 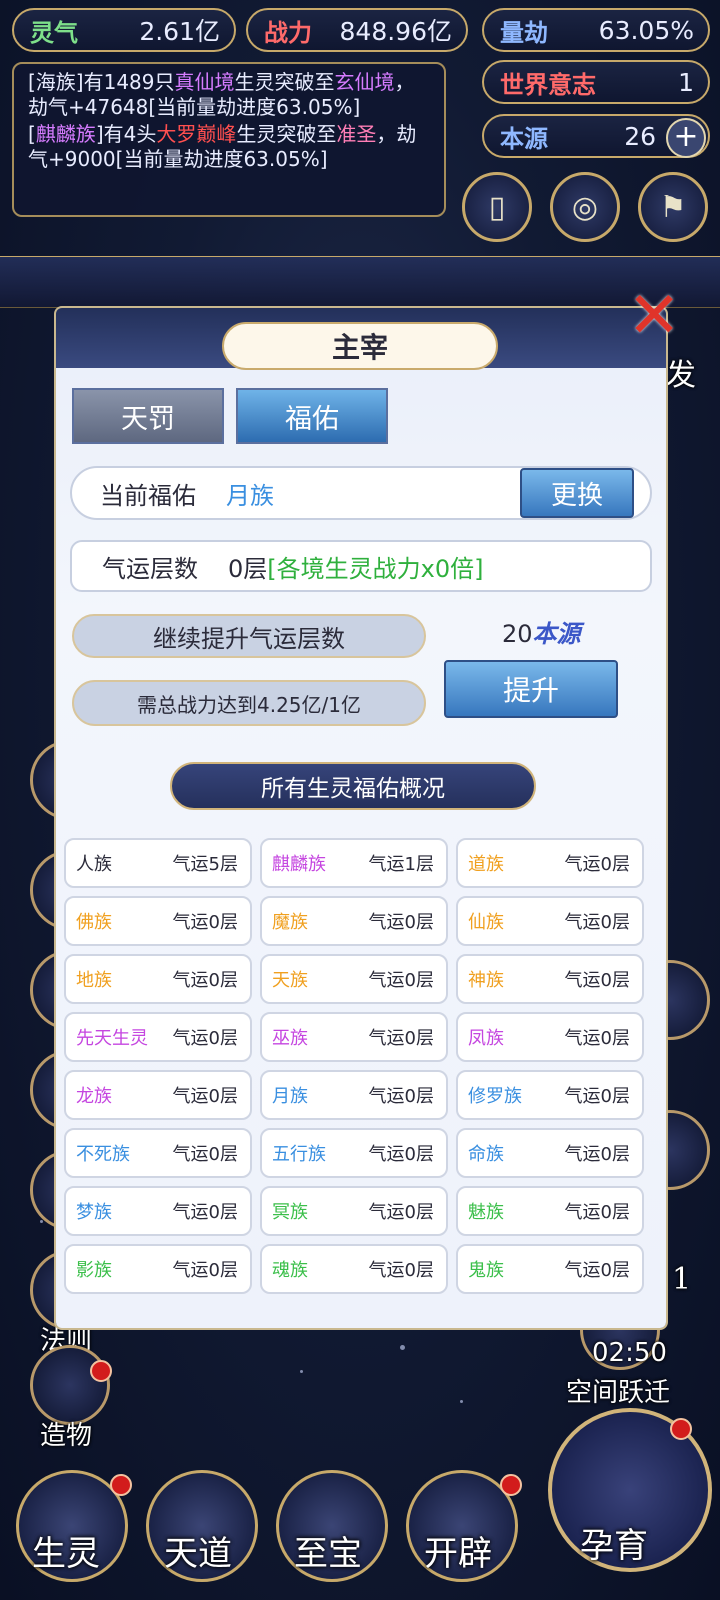 I want to click on zhanli-label: 战力, so click(x=288, y=32).